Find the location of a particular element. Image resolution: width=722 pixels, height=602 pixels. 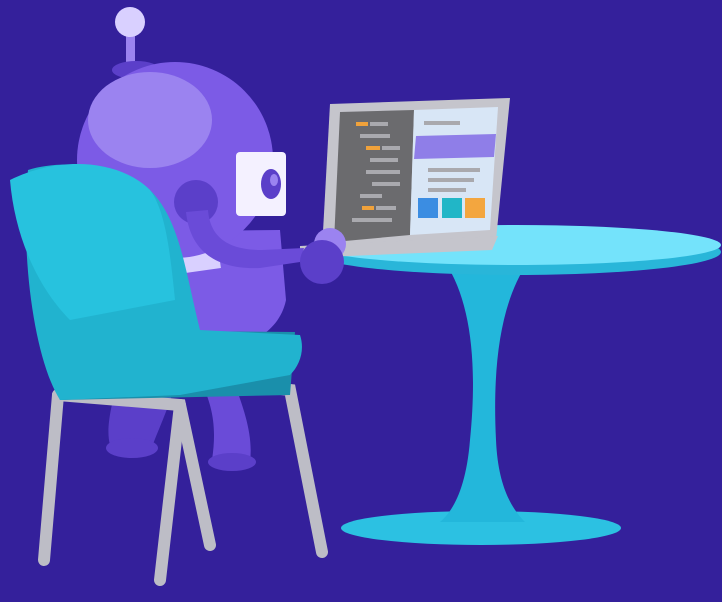

robot-hand-front is located at coordinates (322, 262).